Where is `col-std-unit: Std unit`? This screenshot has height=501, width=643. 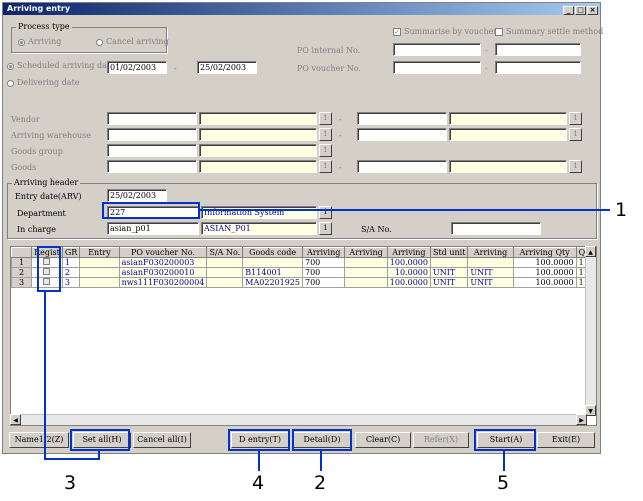 col-std-unit: Std unit is located at coordinates (449, 252).